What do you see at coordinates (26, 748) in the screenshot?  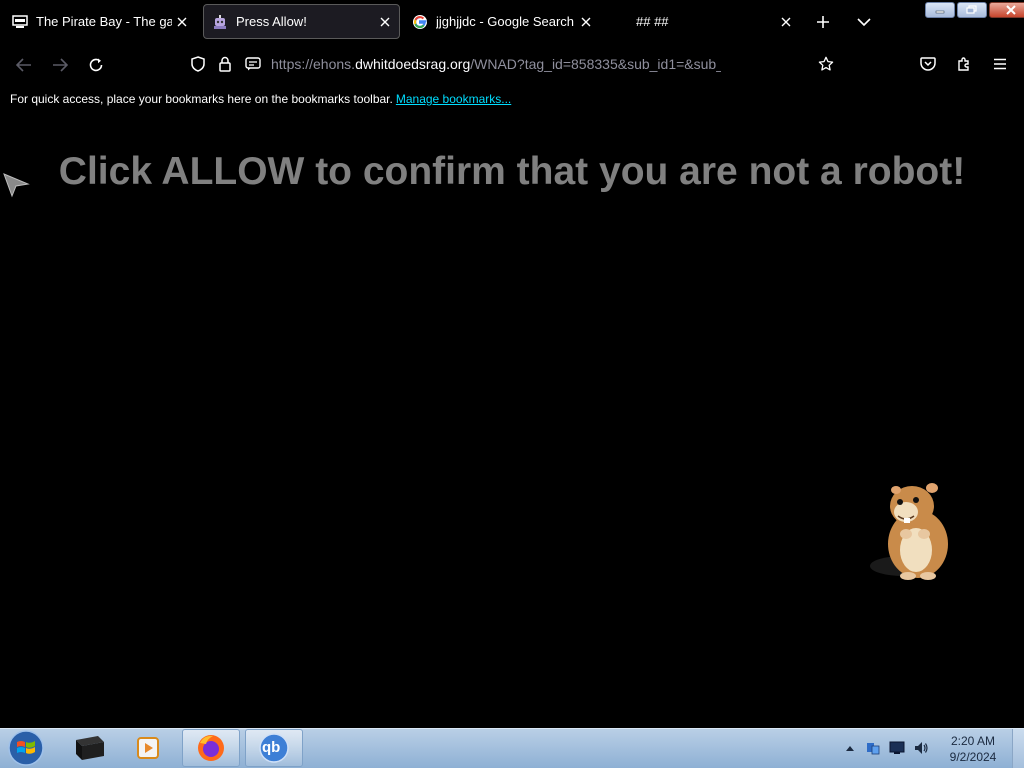 I see `start-button` at bounding box center [26, 748].